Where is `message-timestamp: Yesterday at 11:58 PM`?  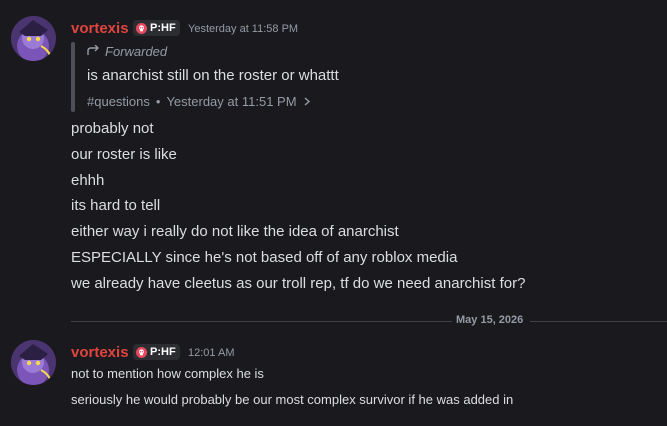 message-timestamp: Yesterday at 11:58 PM is located at coordinates (243, 29).